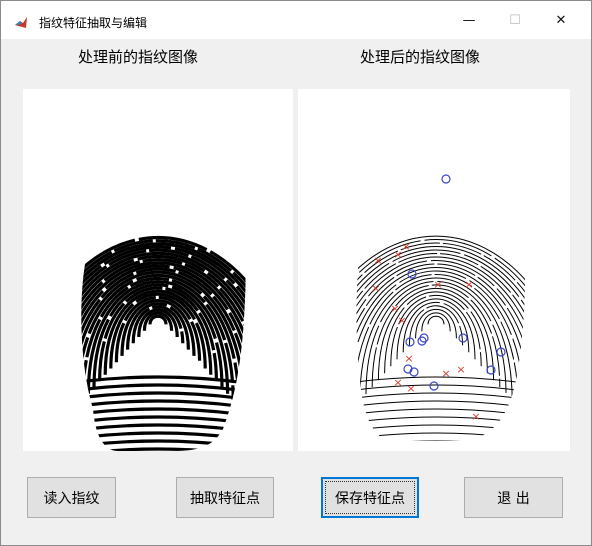  I want to click on original-image-label: 处理前的指纹图像, so click(138, 57).